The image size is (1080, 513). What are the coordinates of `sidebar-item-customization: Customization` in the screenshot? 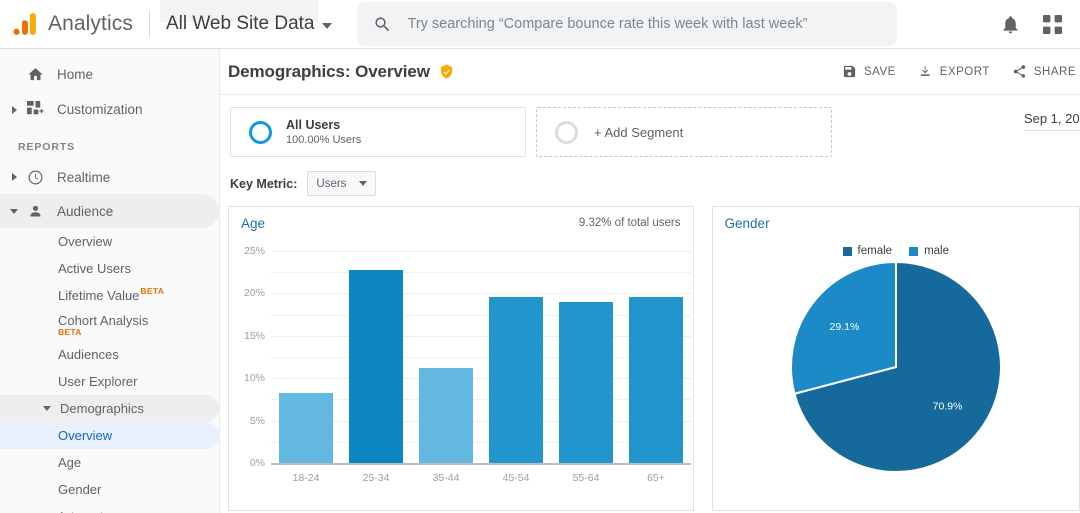 It's located at (109, 109).